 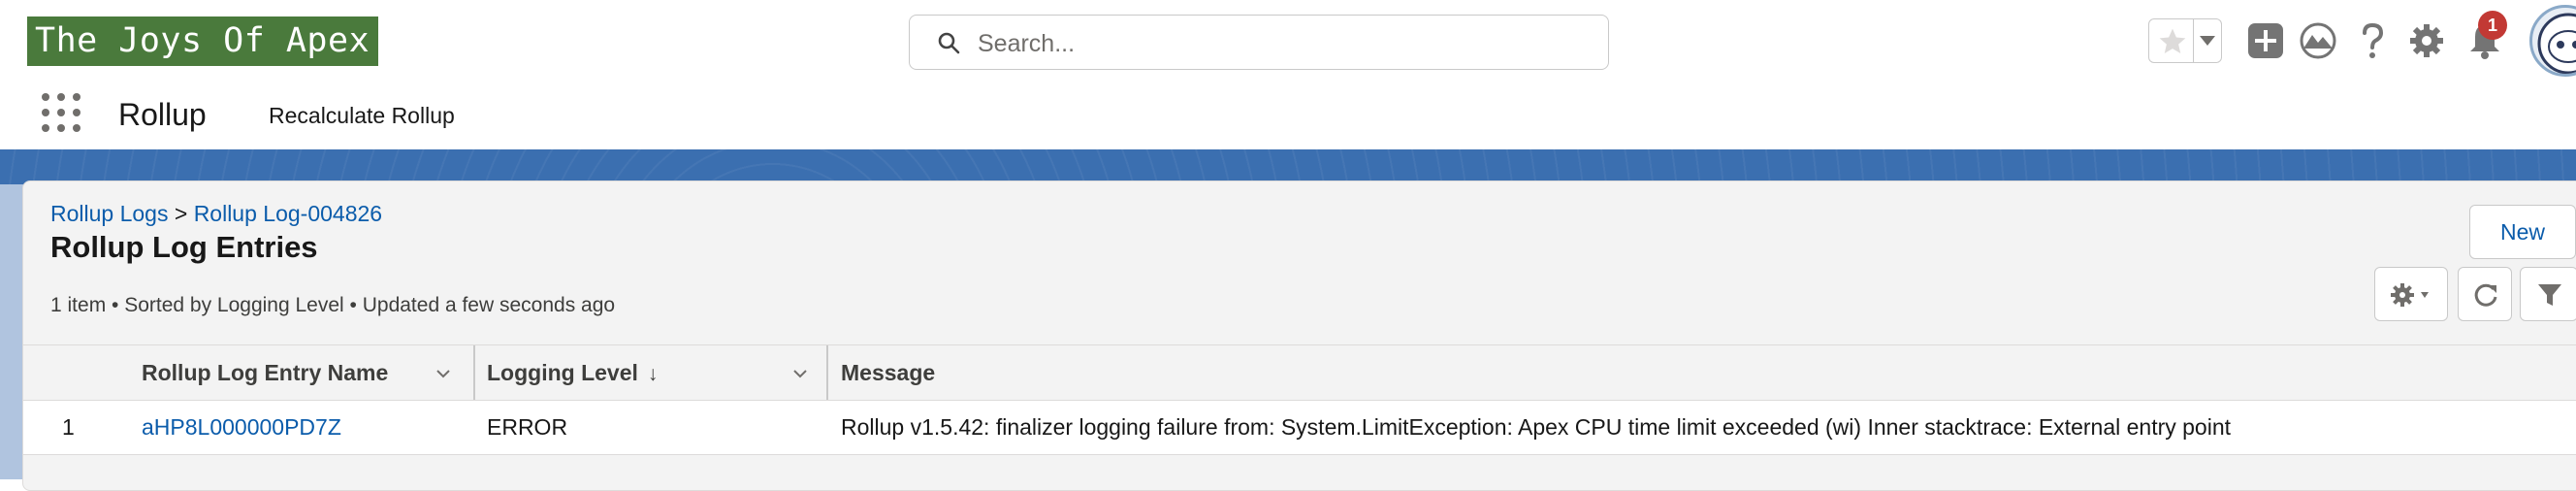 I want to click on help-icon, so click(x=2372, y=40).